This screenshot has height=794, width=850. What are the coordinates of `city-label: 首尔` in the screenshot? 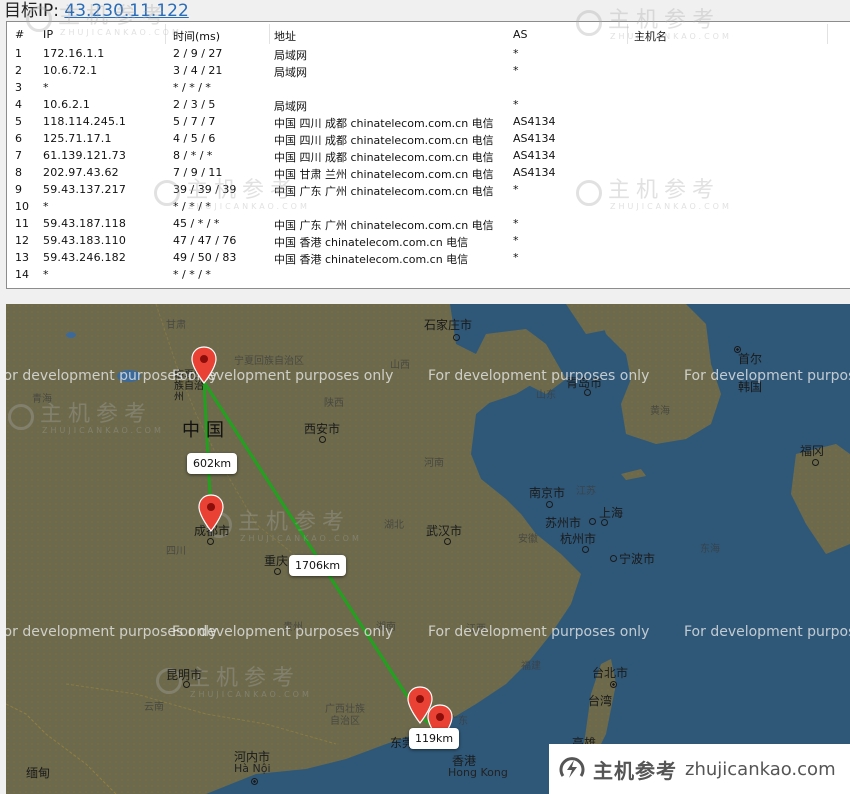 It's located at (750, 359).